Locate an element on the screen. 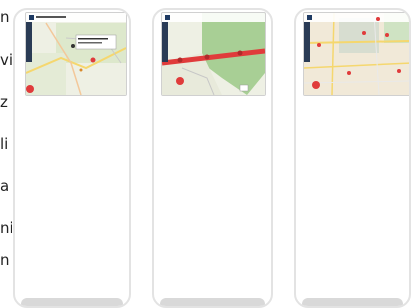 This screenshot has height=308, width=411. body-text-fragment: n vi z li a ni n is located at coordinates (6, 151).